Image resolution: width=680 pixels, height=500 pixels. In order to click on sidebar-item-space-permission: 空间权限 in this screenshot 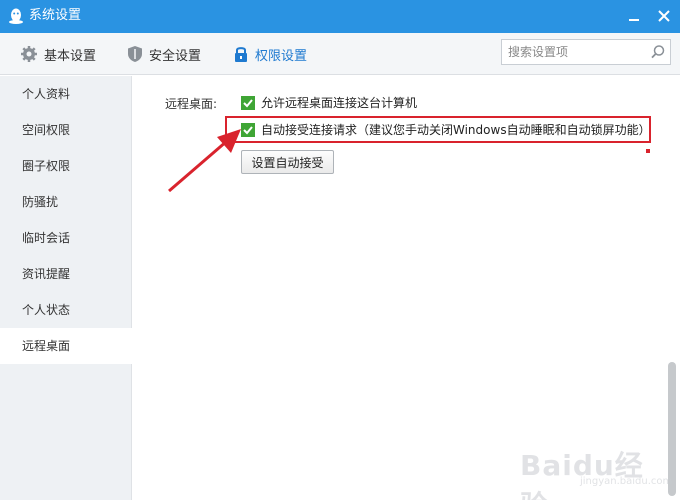, I will do `click(66, 130)`.